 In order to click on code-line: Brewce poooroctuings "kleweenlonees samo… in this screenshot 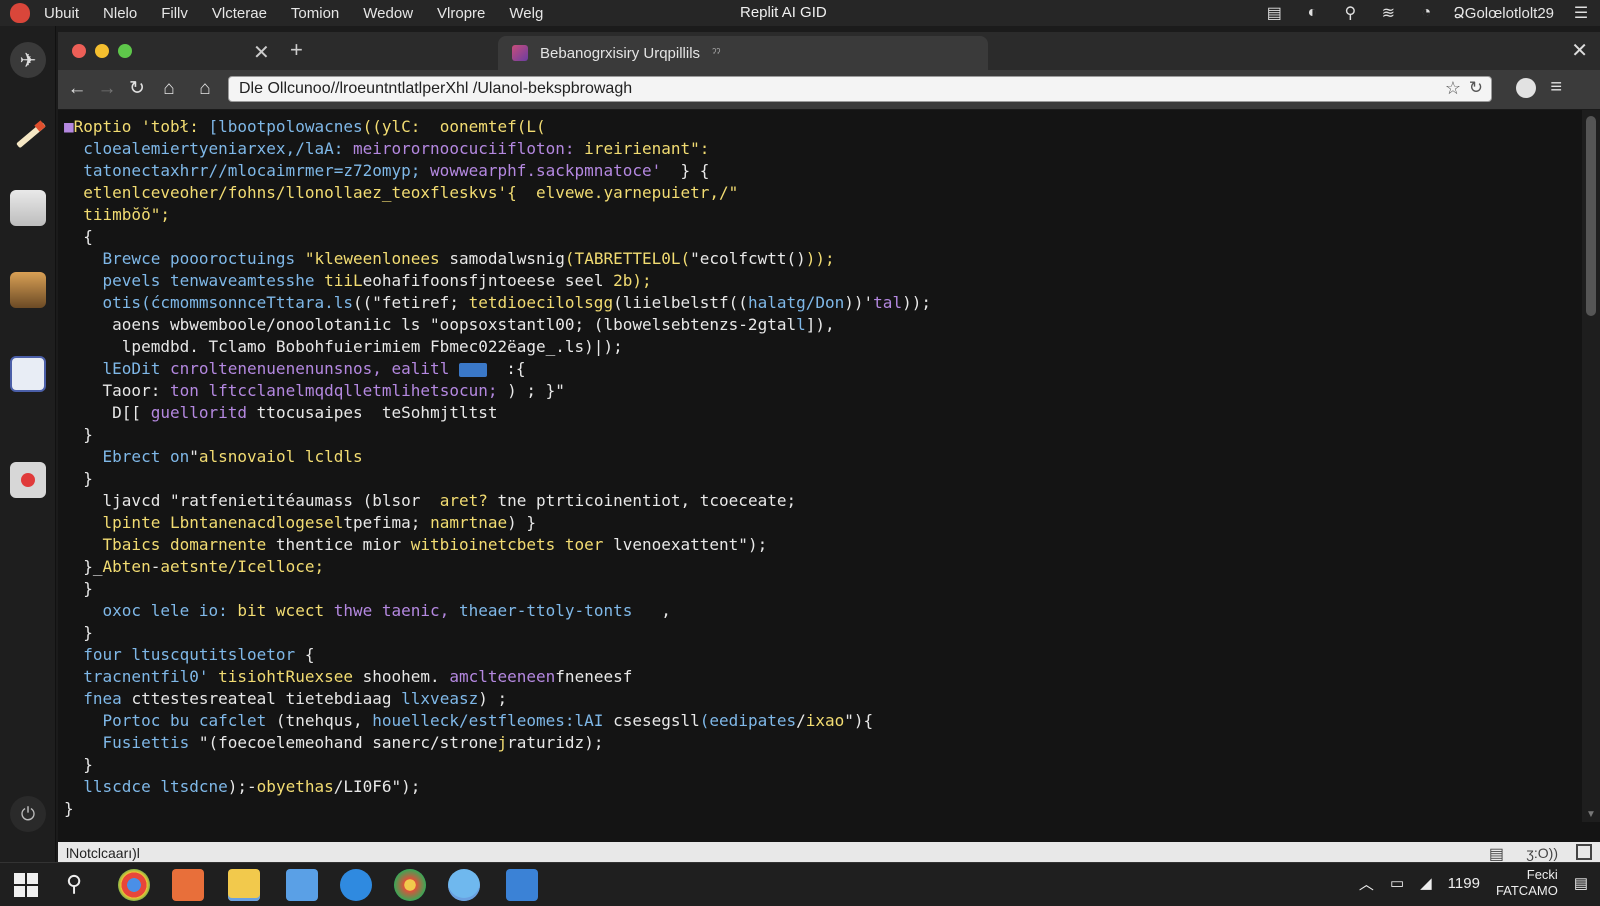, I will do `click(449, 258)`.